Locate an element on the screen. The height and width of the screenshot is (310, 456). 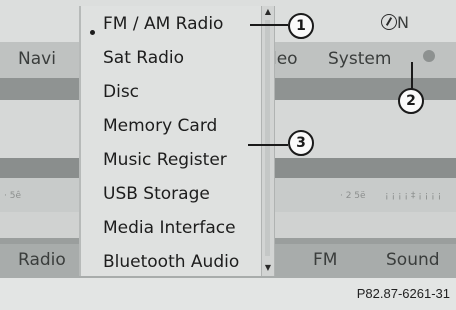
callout-3-leader is located at coordinates (268, 145).